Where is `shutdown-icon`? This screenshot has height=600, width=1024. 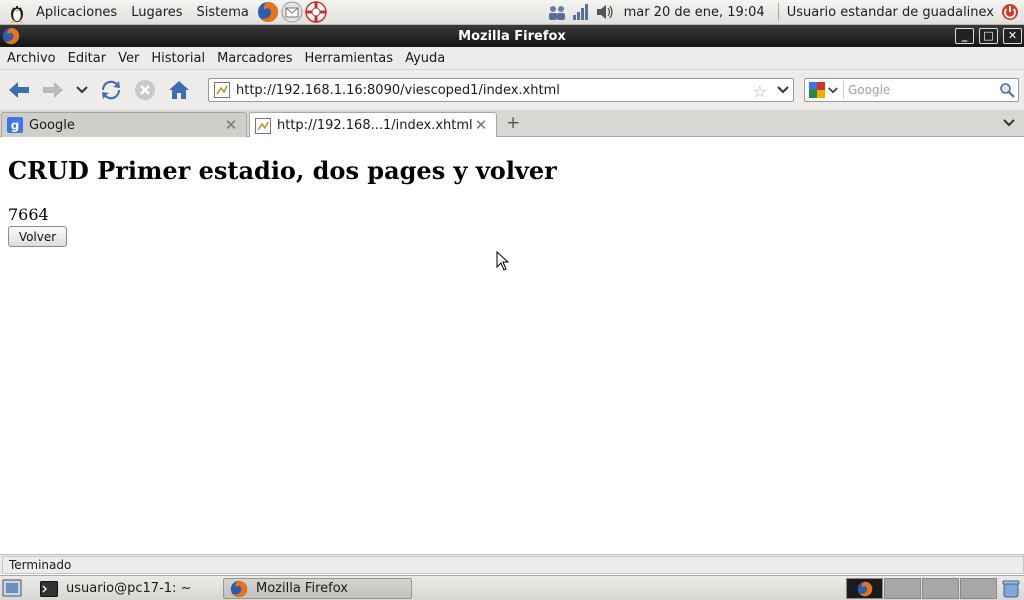 shutdown-icon is located at coordinates (1010, 12).